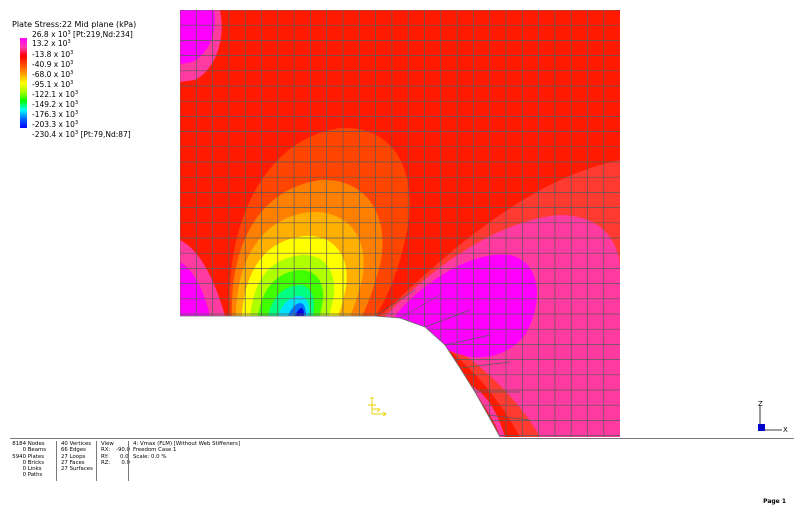  I want to click on page-number: Page 1, so click(774, 501).